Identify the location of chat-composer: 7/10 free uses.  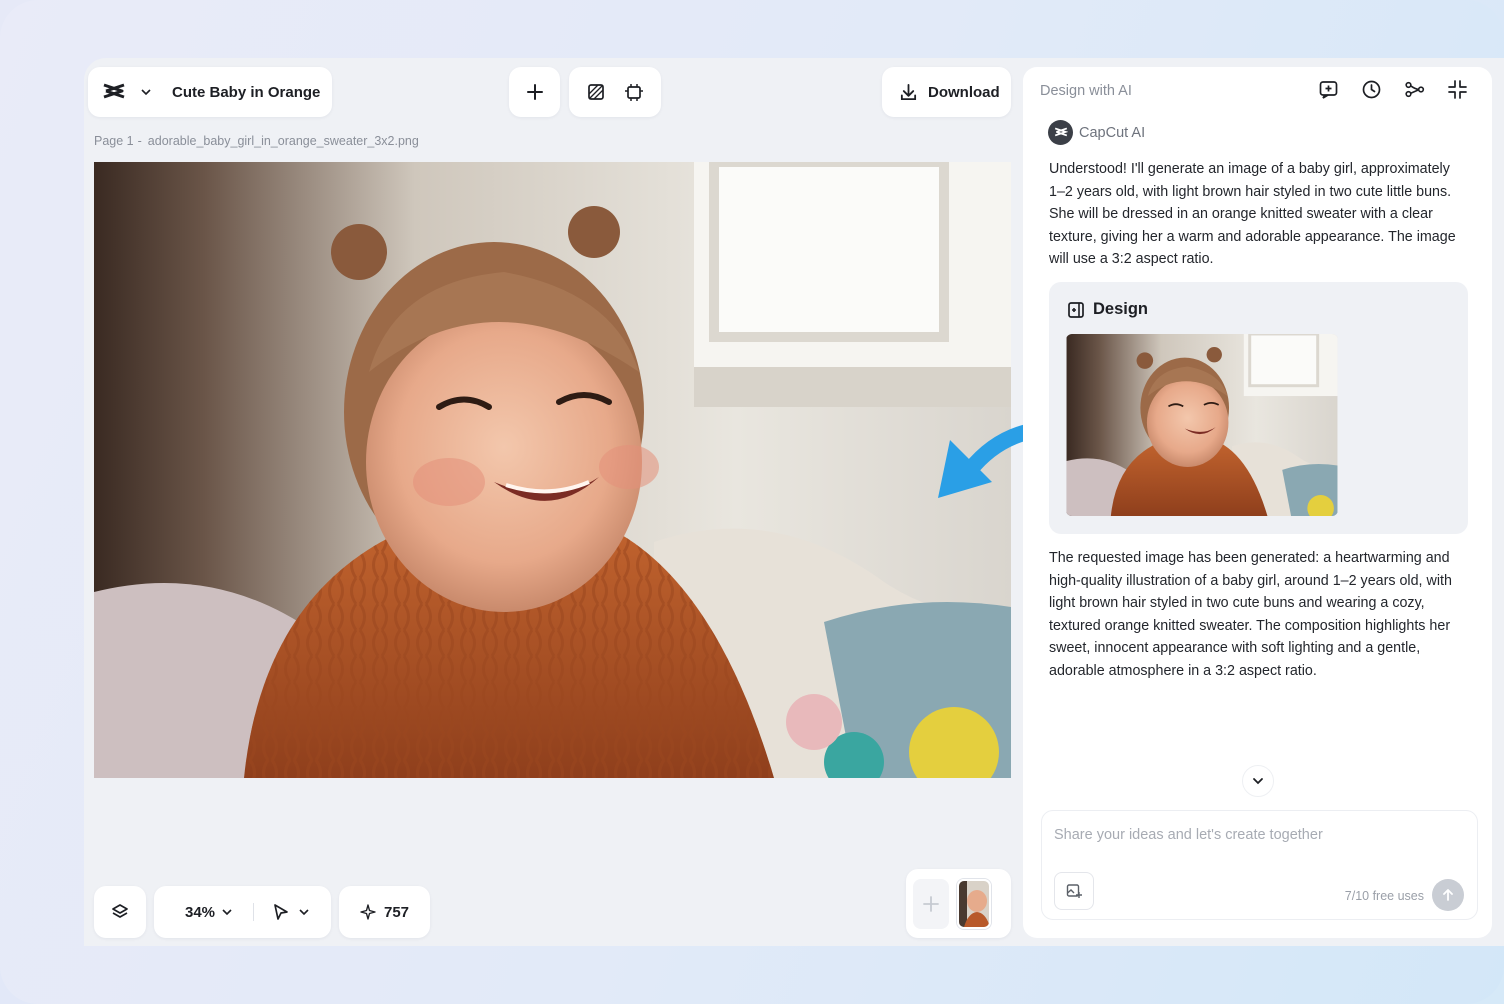
(1259, 865).